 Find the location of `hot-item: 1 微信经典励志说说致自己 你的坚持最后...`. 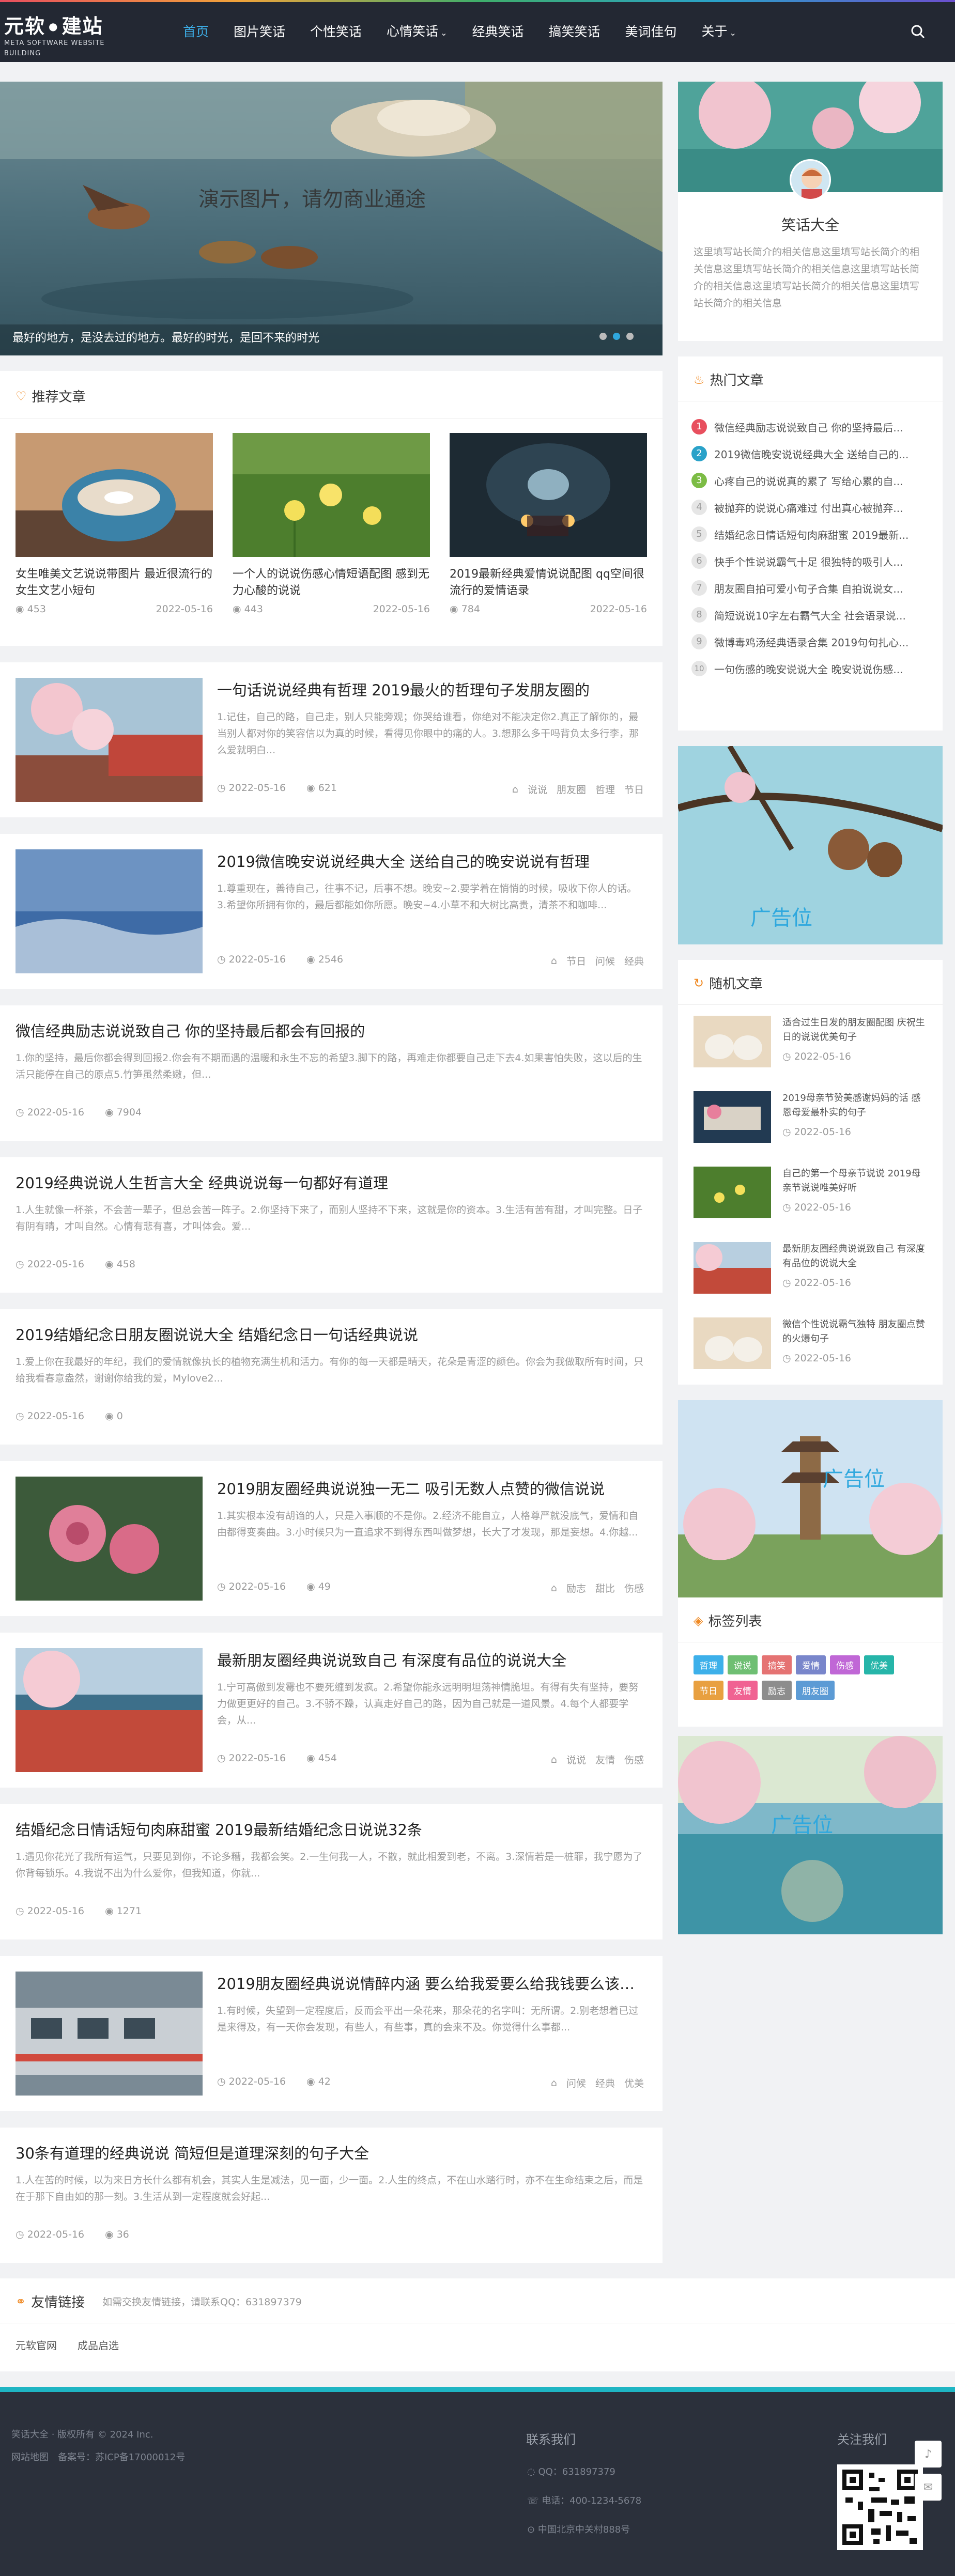

hot-item: 1 微信经典励志说说致自己 你的坚持最后... is located at coordinates (805, 426).